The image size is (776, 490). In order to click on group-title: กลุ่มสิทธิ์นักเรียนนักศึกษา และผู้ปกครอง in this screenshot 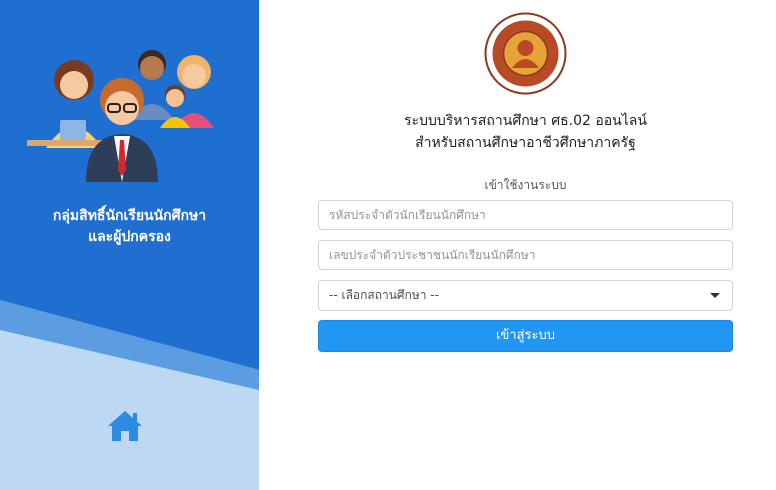, I will do `click(129, 227)`.